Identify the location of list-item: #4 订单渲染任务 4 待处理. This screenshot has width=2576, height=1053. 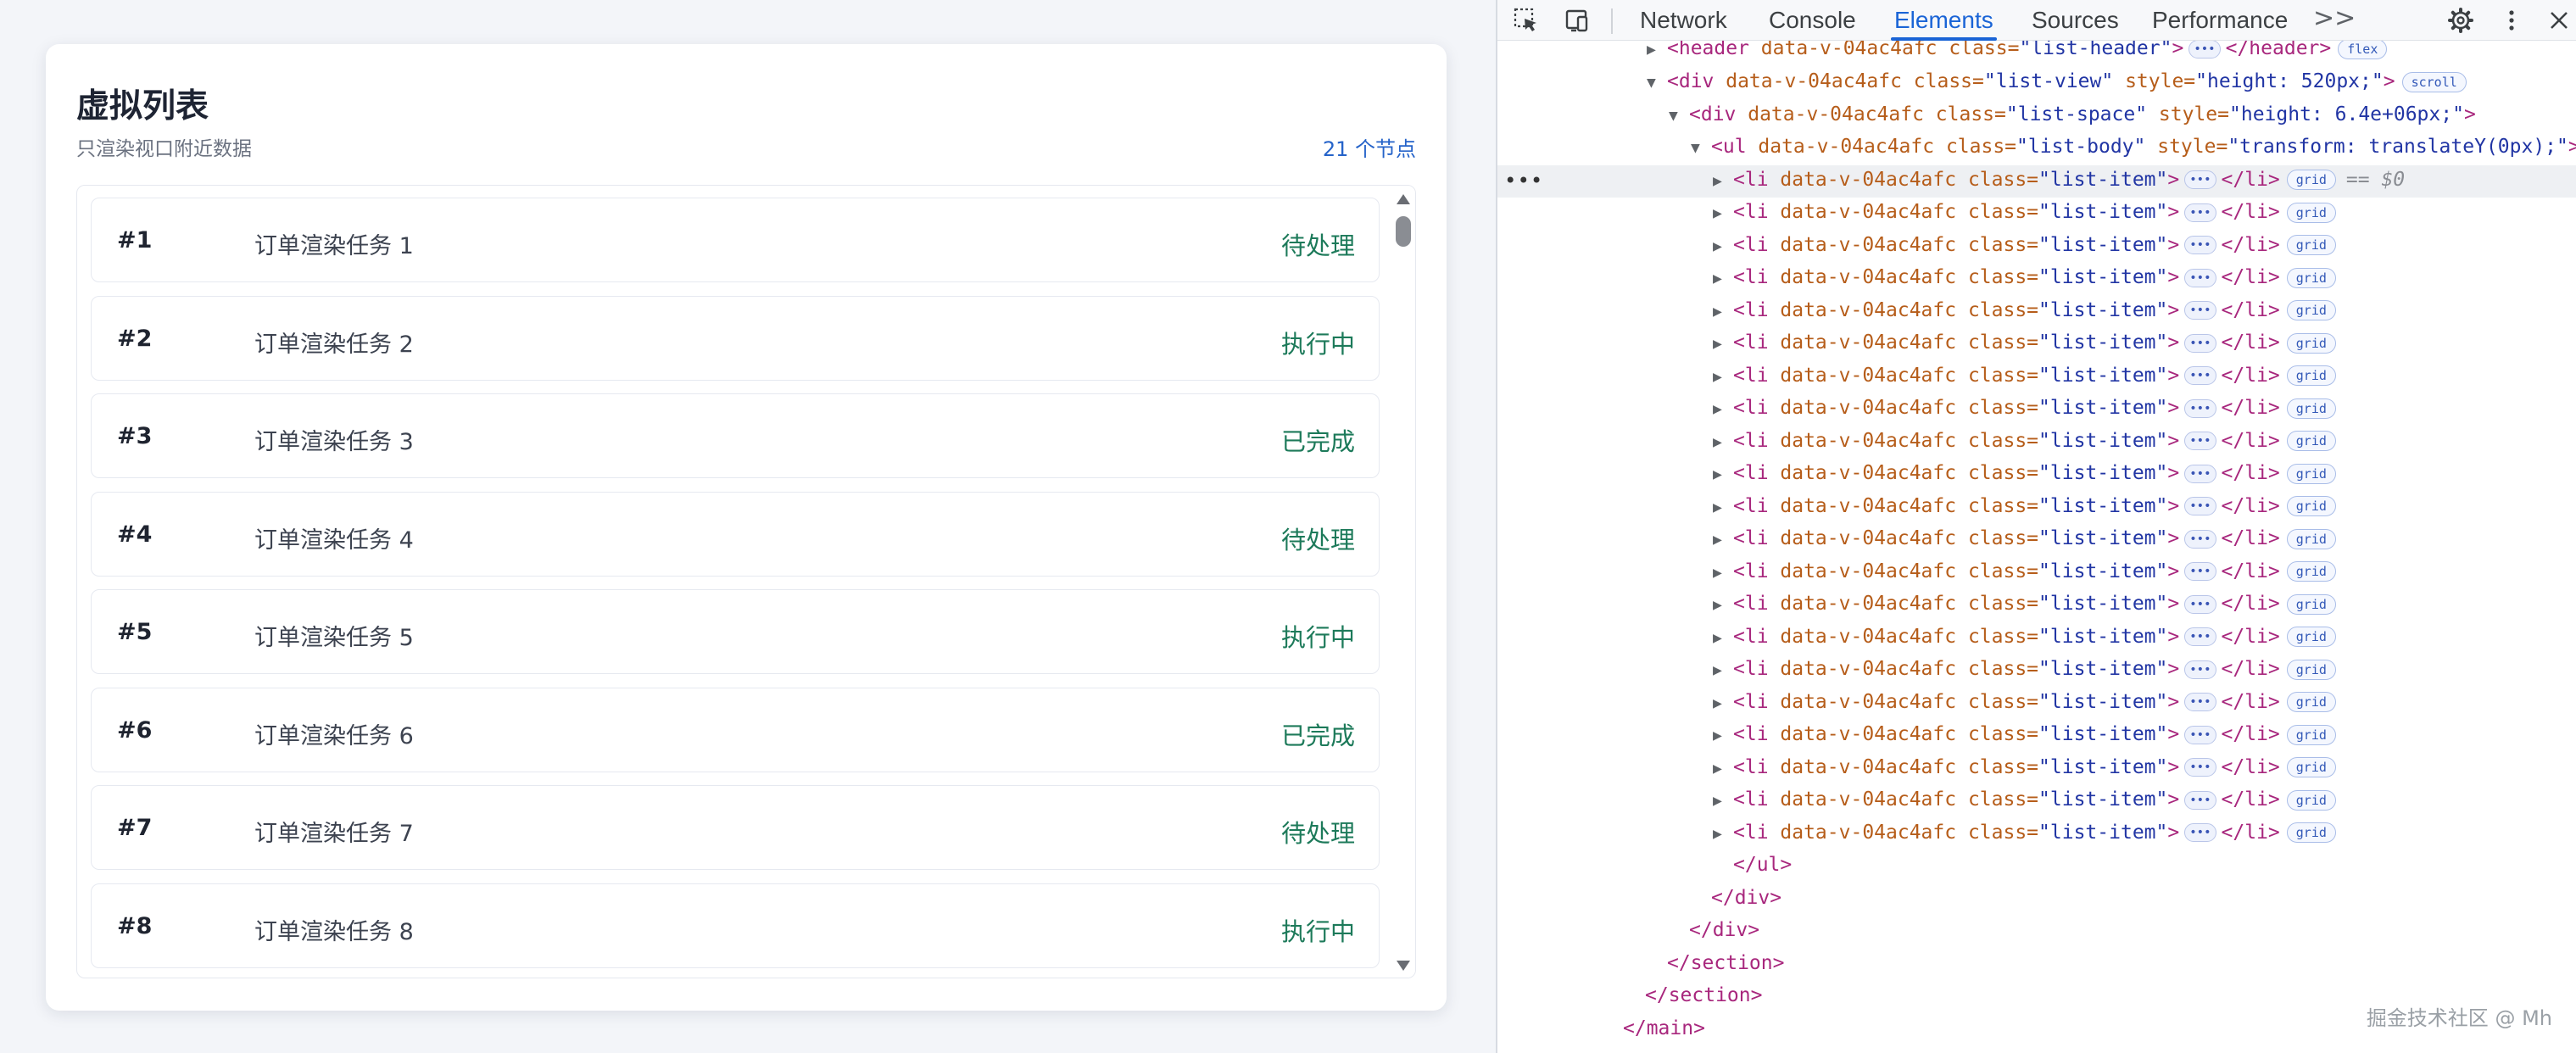
(735, 534).